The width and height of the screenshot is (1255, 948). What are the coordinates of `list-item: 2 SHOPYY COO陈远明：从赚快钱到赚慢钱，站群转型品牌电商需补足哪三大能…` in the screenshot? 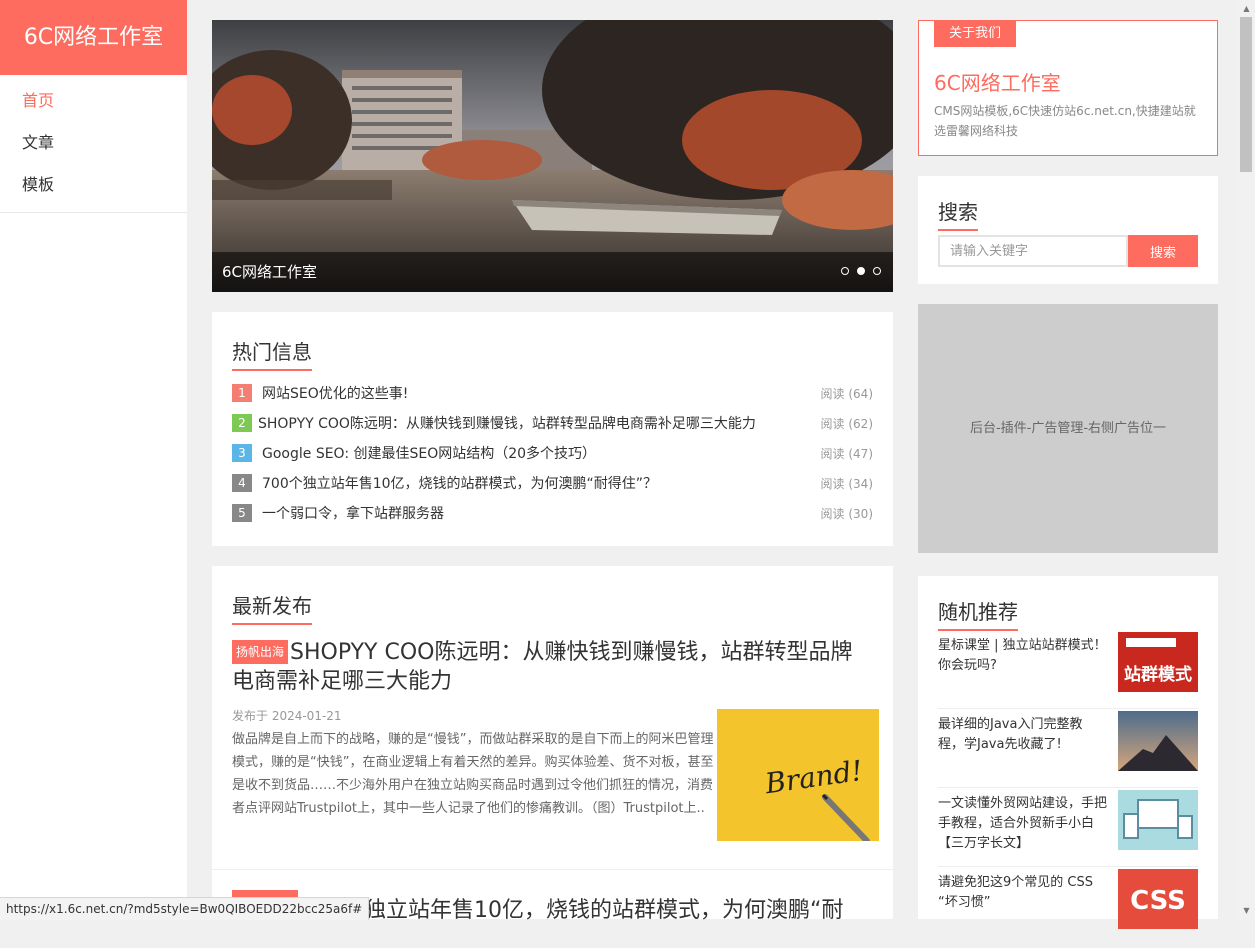 It's located at (552, 423).